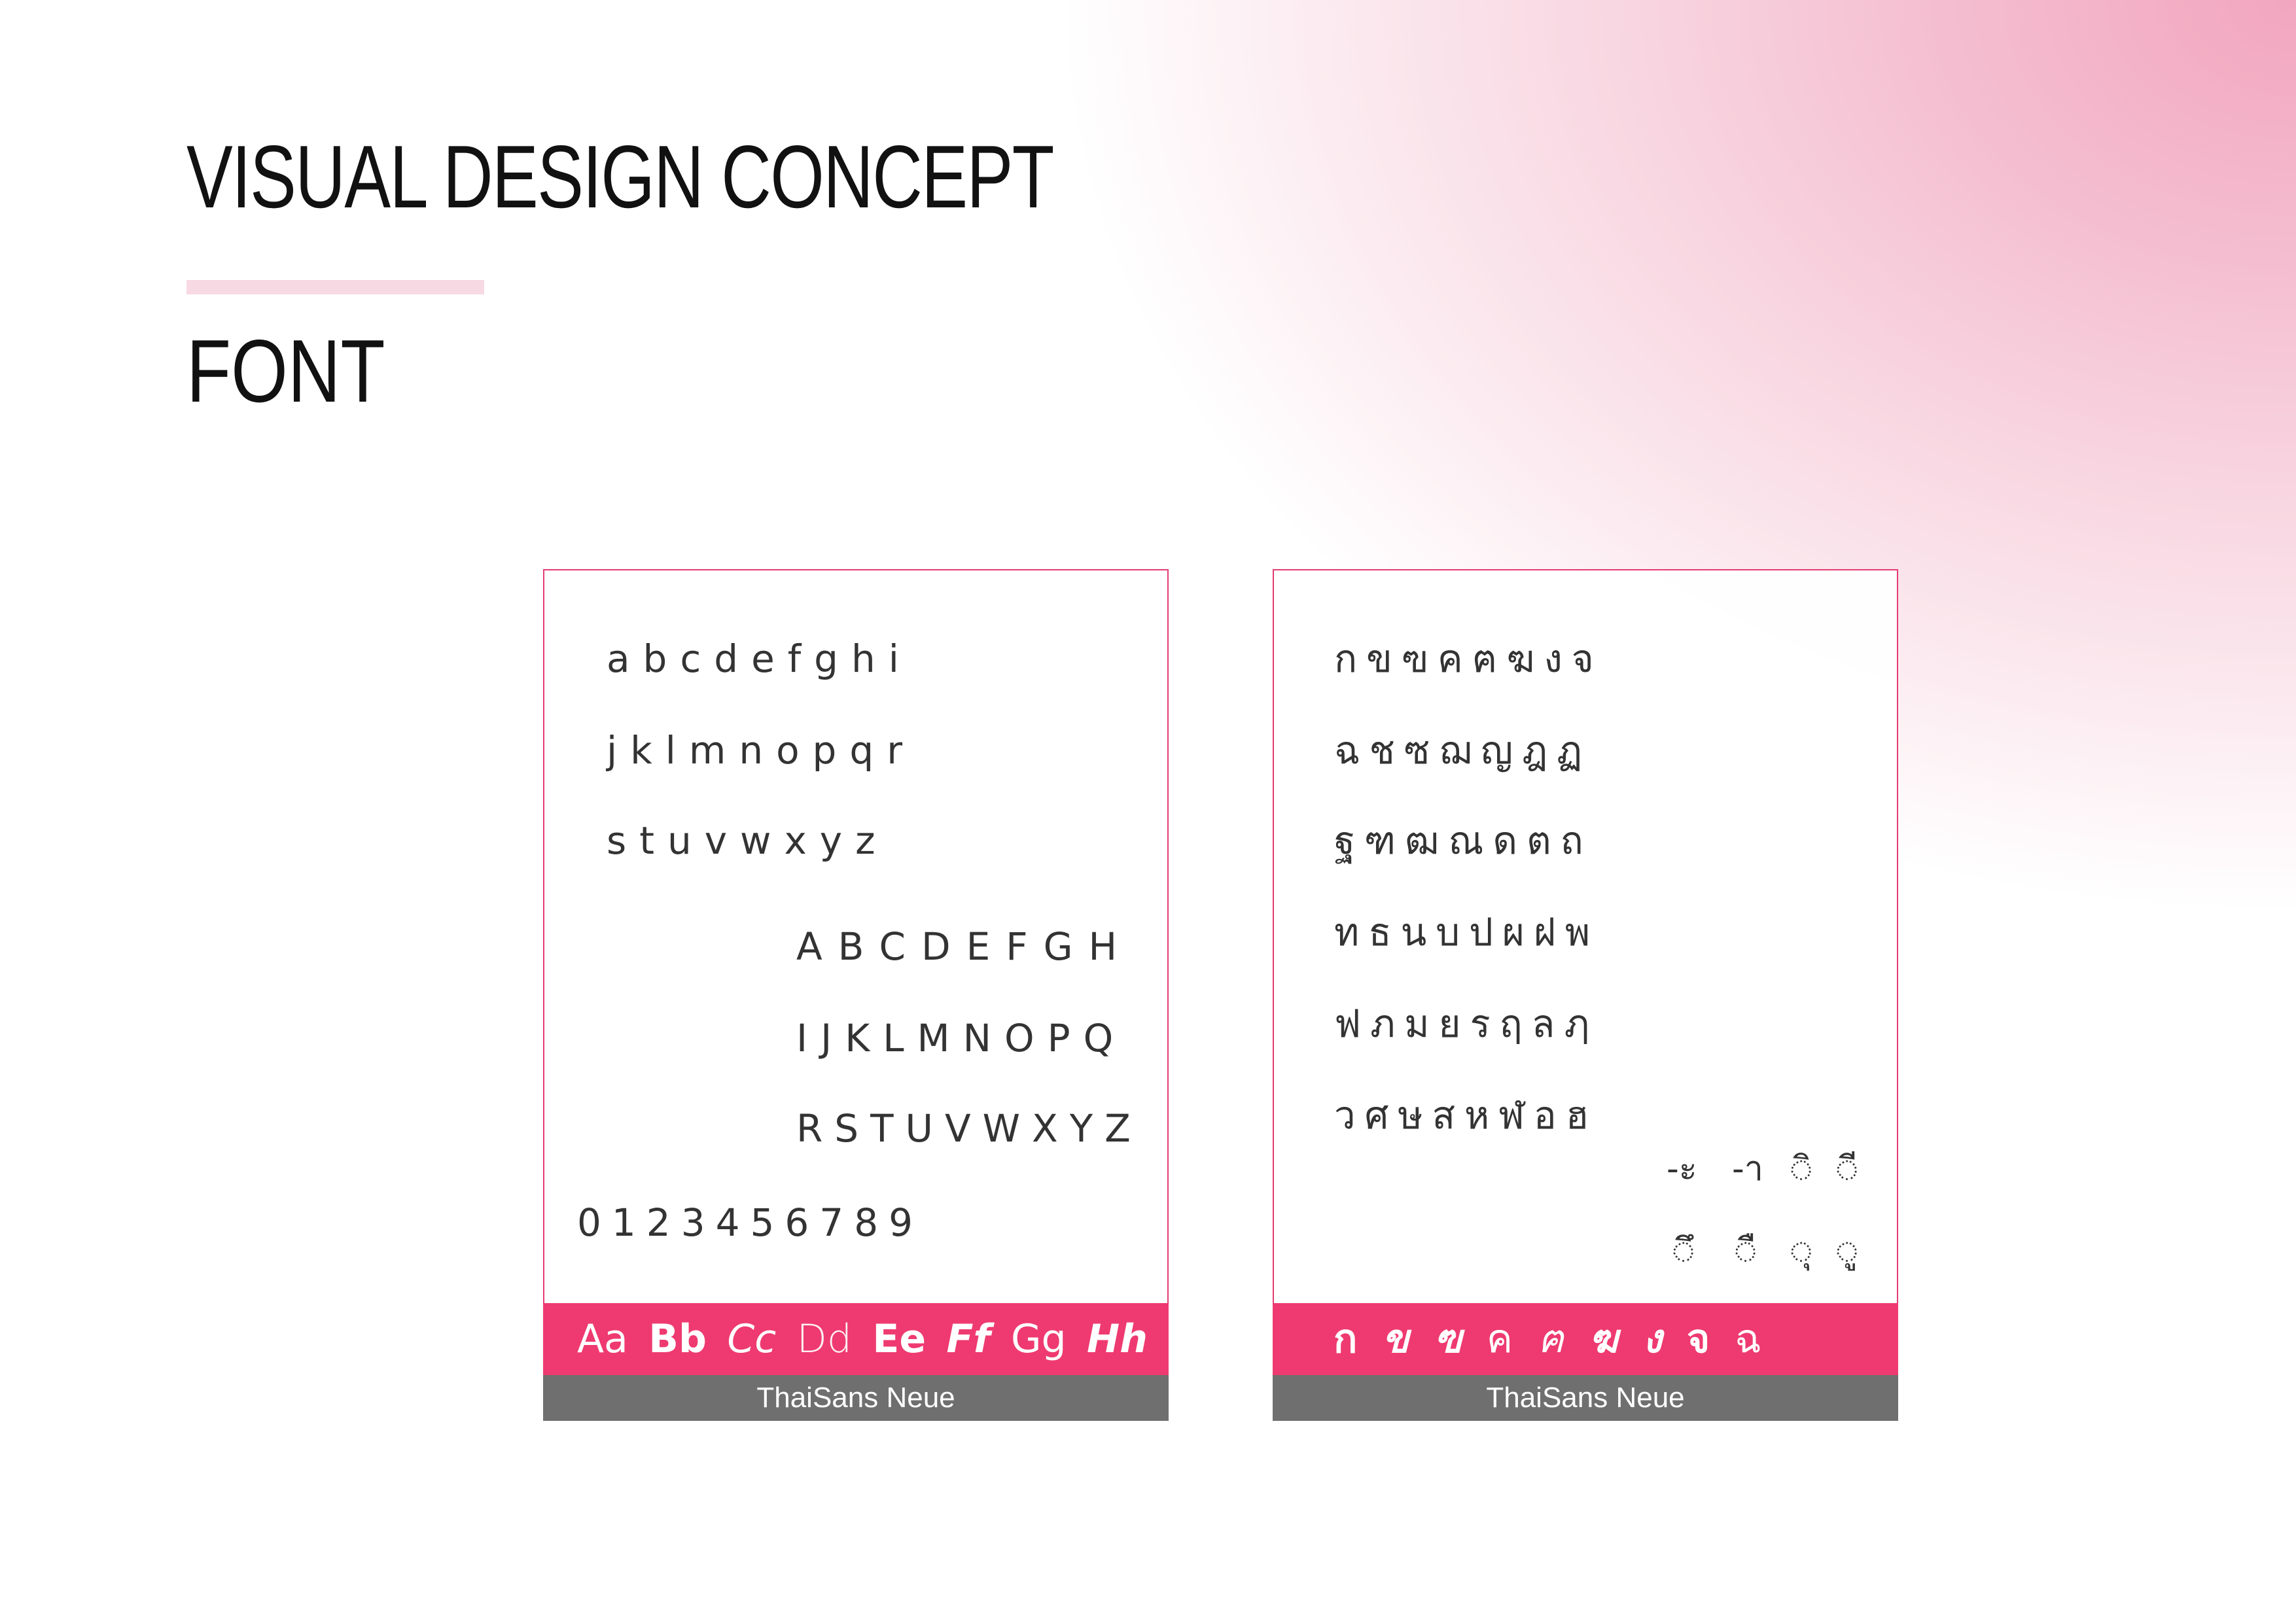 This screenshot has width=2296, height=1623. I want to click on sample-bb: Bb, so click(677, 1339).